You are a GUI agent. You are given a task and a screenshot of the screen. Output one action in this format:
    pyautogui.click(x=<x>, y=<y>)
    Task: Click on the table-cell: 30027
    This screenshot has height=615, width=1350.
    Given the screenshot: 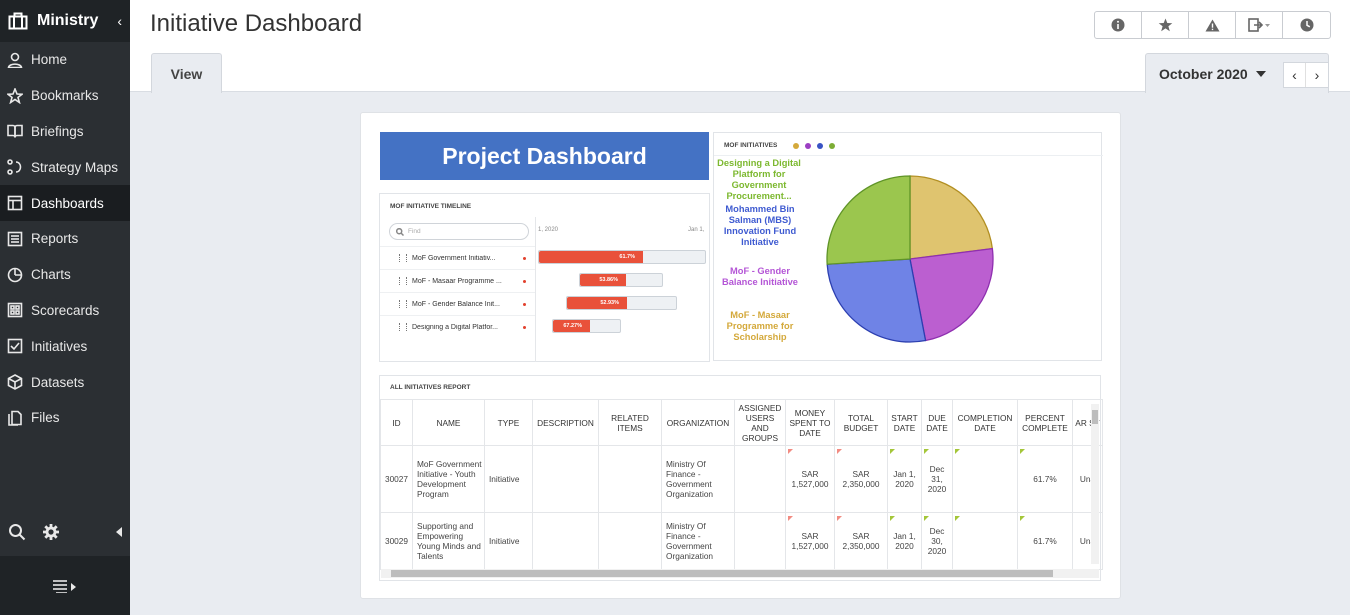 What is the action you would take?
    pyautogui.click(x=396, y=479)
    